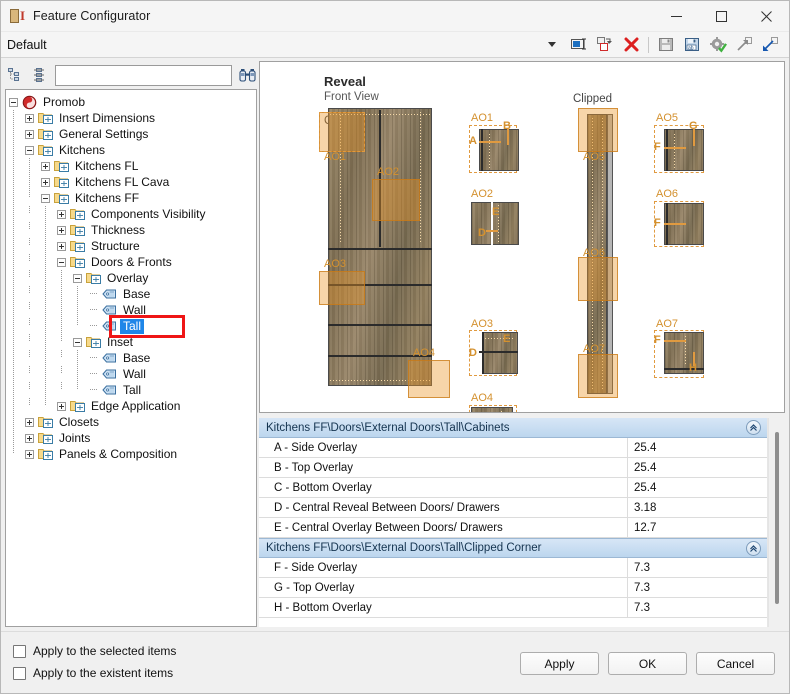 This screenshot has height=694, width=790. I want to click on property-row: H - Bottom Overlay 7.3, so click(513, 607).